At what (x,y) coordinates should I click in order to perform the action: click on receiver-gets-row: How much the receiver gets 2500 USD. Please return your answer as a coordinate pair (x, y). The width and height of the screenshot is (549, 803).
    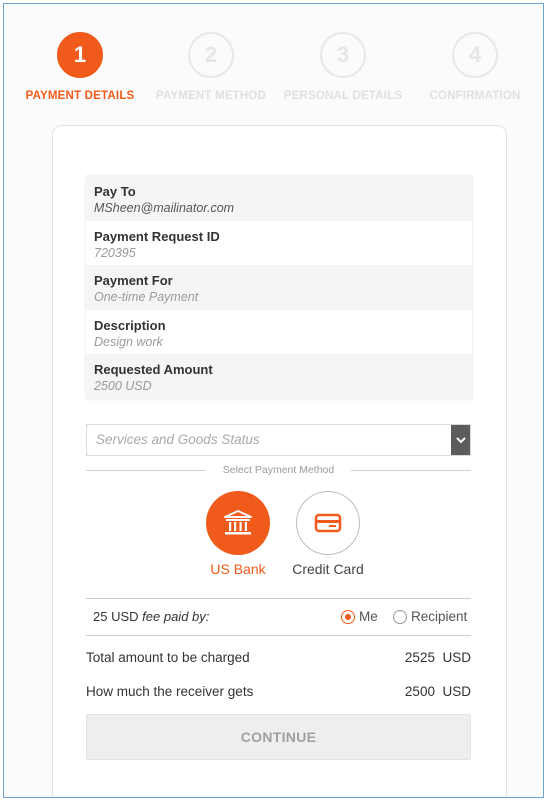
    Looking at the image, I should click on (278, 691).